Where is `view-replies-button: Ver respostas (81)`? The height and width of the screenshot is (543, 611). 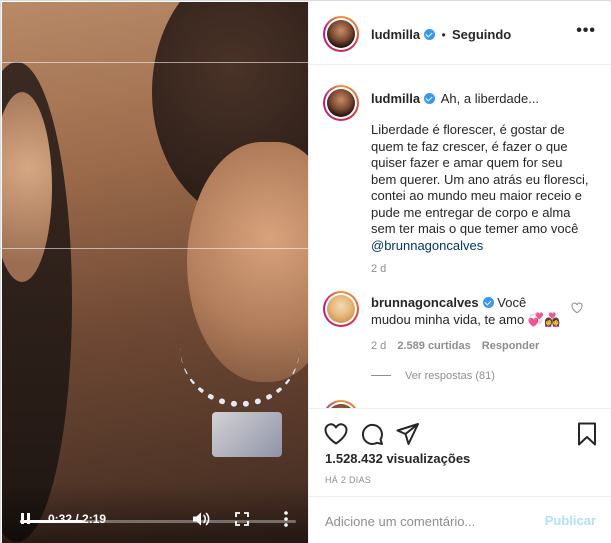 view-replies-button: Ver respostas (81) is located at coordinates (433, 376).